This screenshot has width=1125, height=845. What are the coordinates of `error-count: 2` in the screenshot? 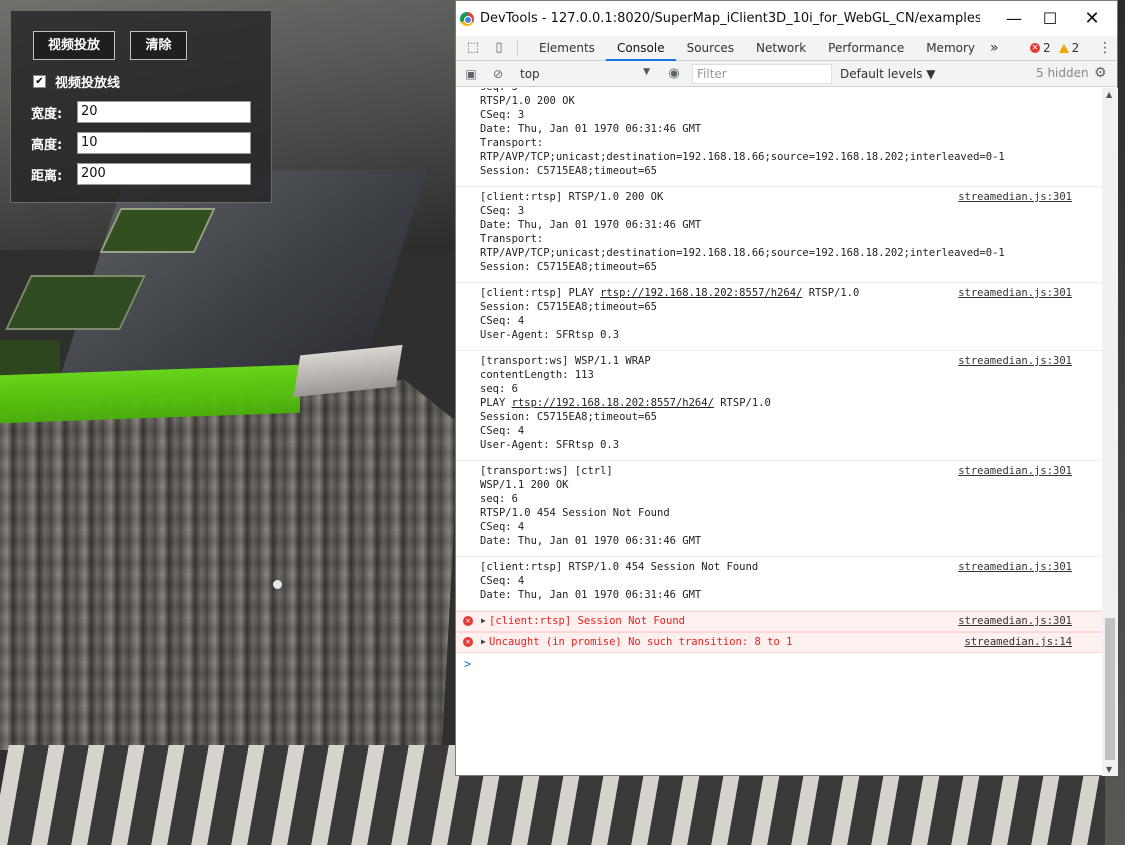 It's located at (1047, 48).